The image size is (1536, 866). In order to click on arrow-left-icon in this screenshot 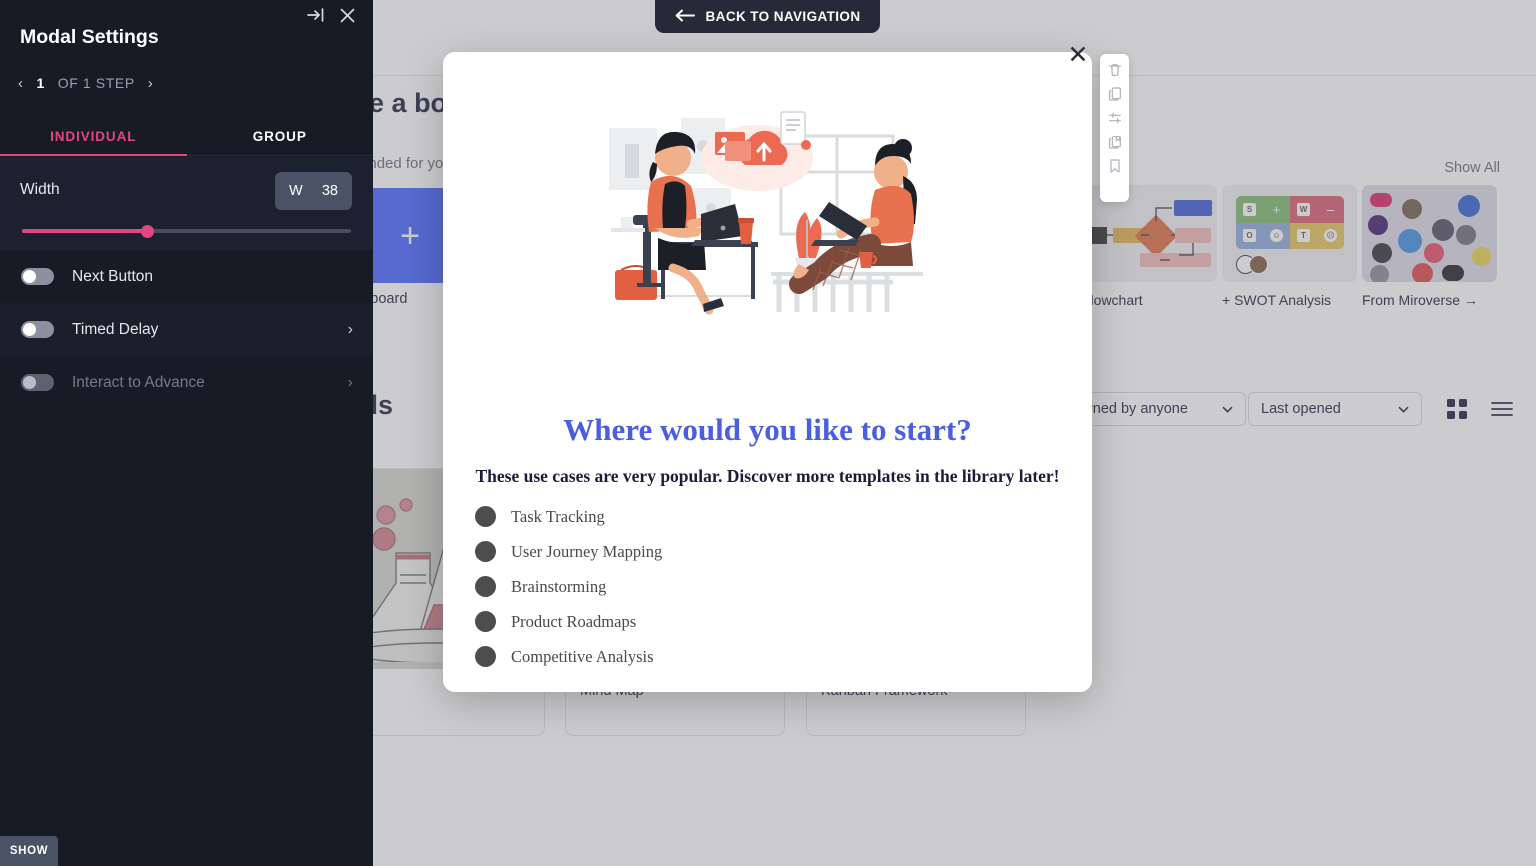, I will do `click(685, 17)`.